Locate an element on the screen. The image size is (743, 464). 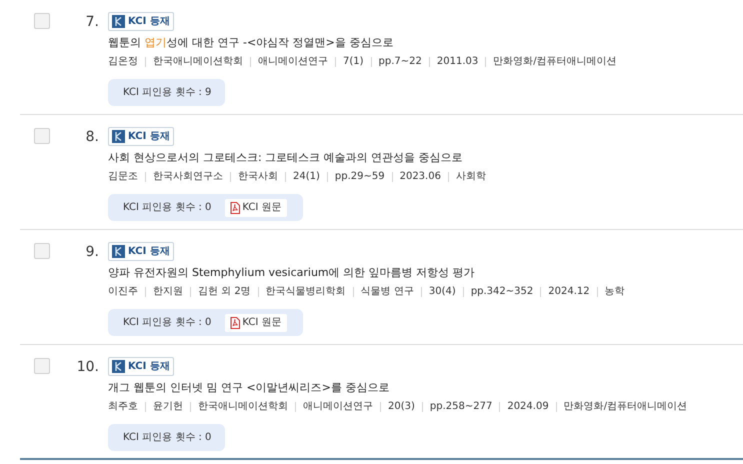
paper-title: 사회 현상으로서의 그로테스크: 그로테스크 예술과의 연관성을 중심으로 is located at coordinates (297, 158).